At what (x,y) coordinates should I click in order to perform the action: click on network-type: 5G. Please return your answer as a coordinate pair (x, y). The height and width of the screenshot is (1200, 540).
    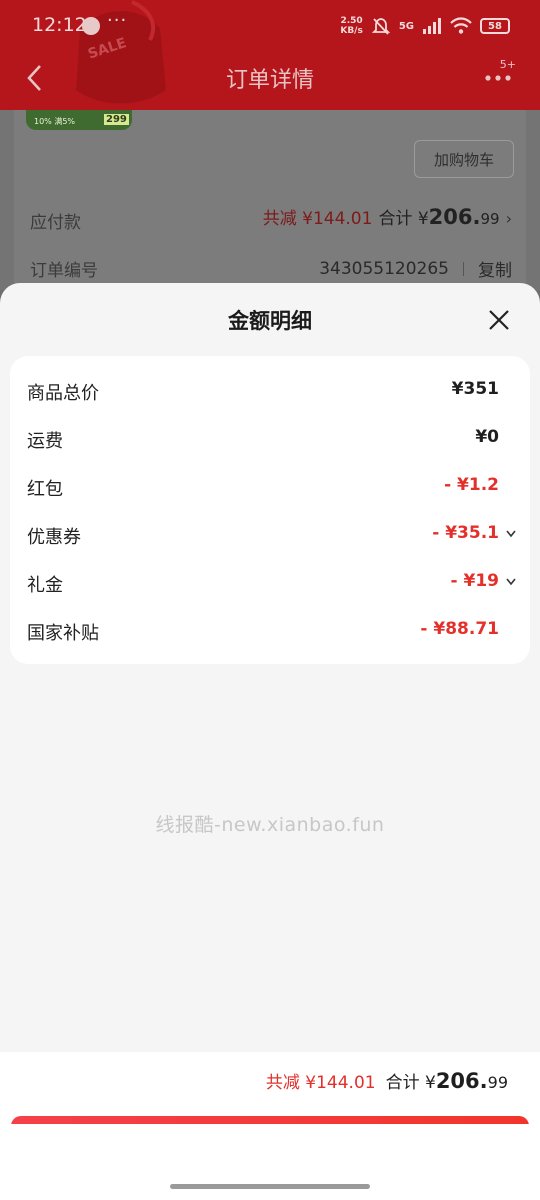
    Looking at the image, I should click on (406, 26).